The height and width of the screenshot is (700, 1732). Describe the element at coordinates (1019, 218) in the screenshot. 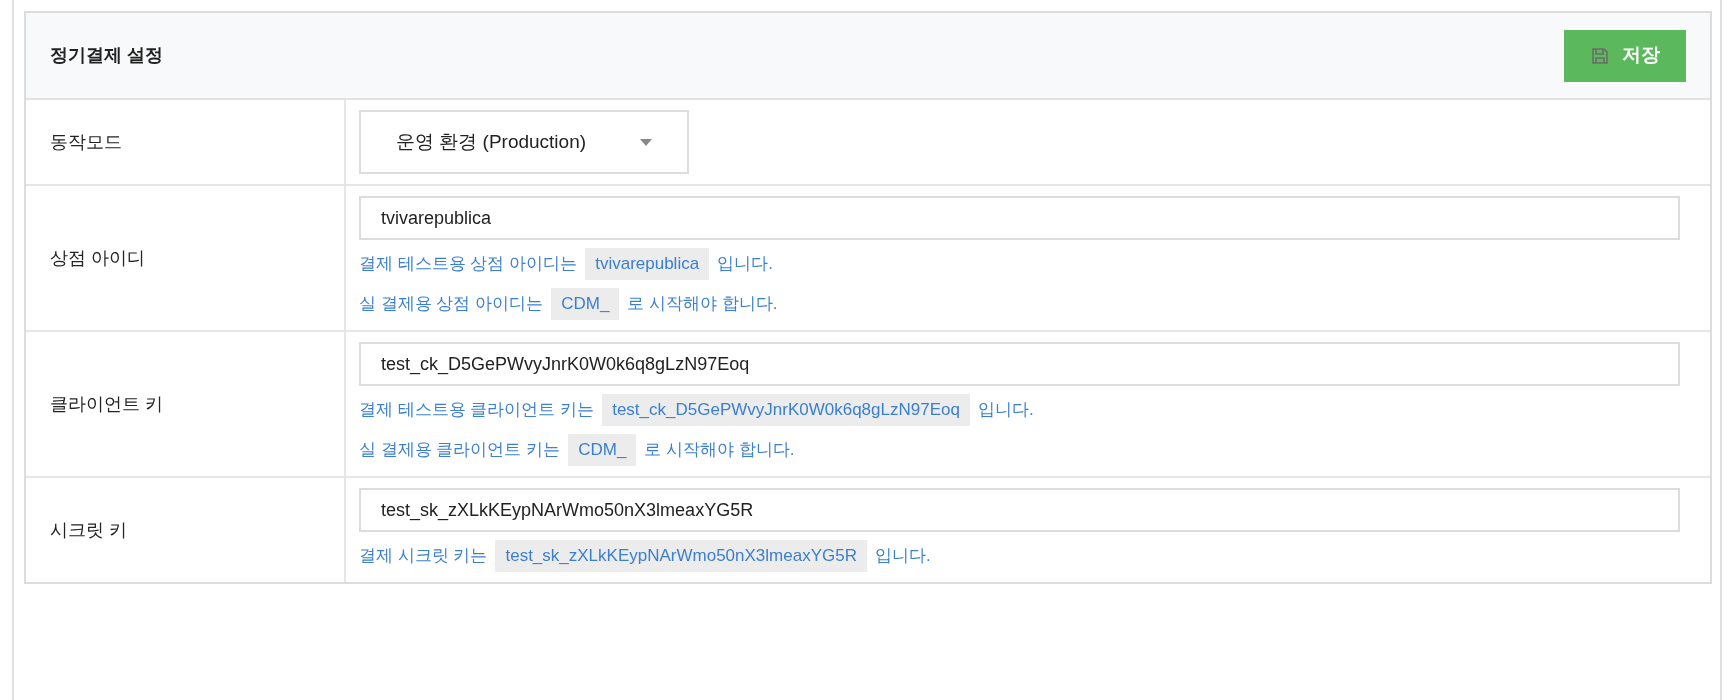

I see `text-field: tvivarepublica` at that location.